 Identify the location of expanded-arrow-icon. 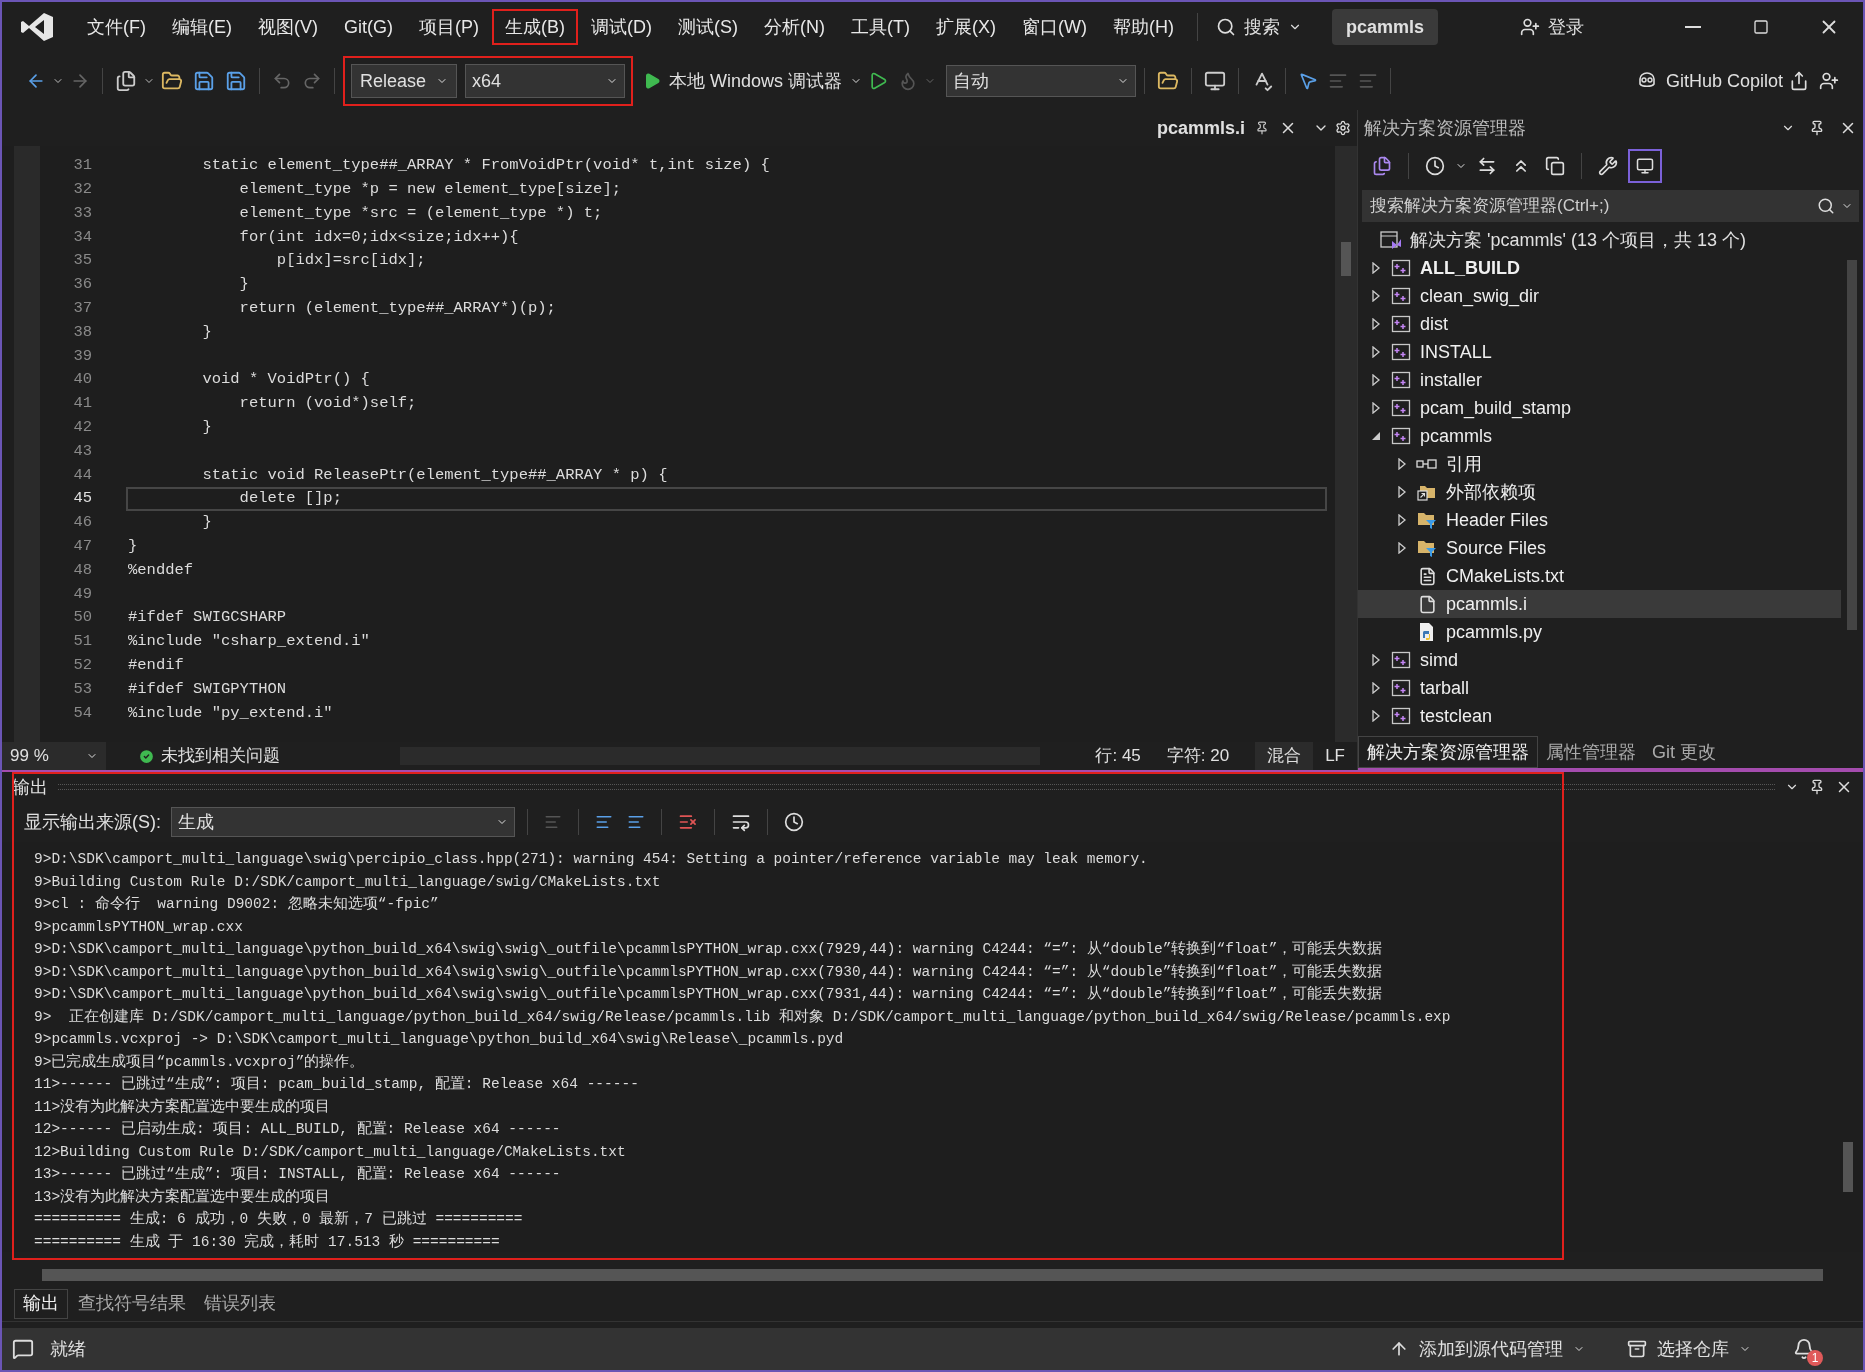
(1376, 436).